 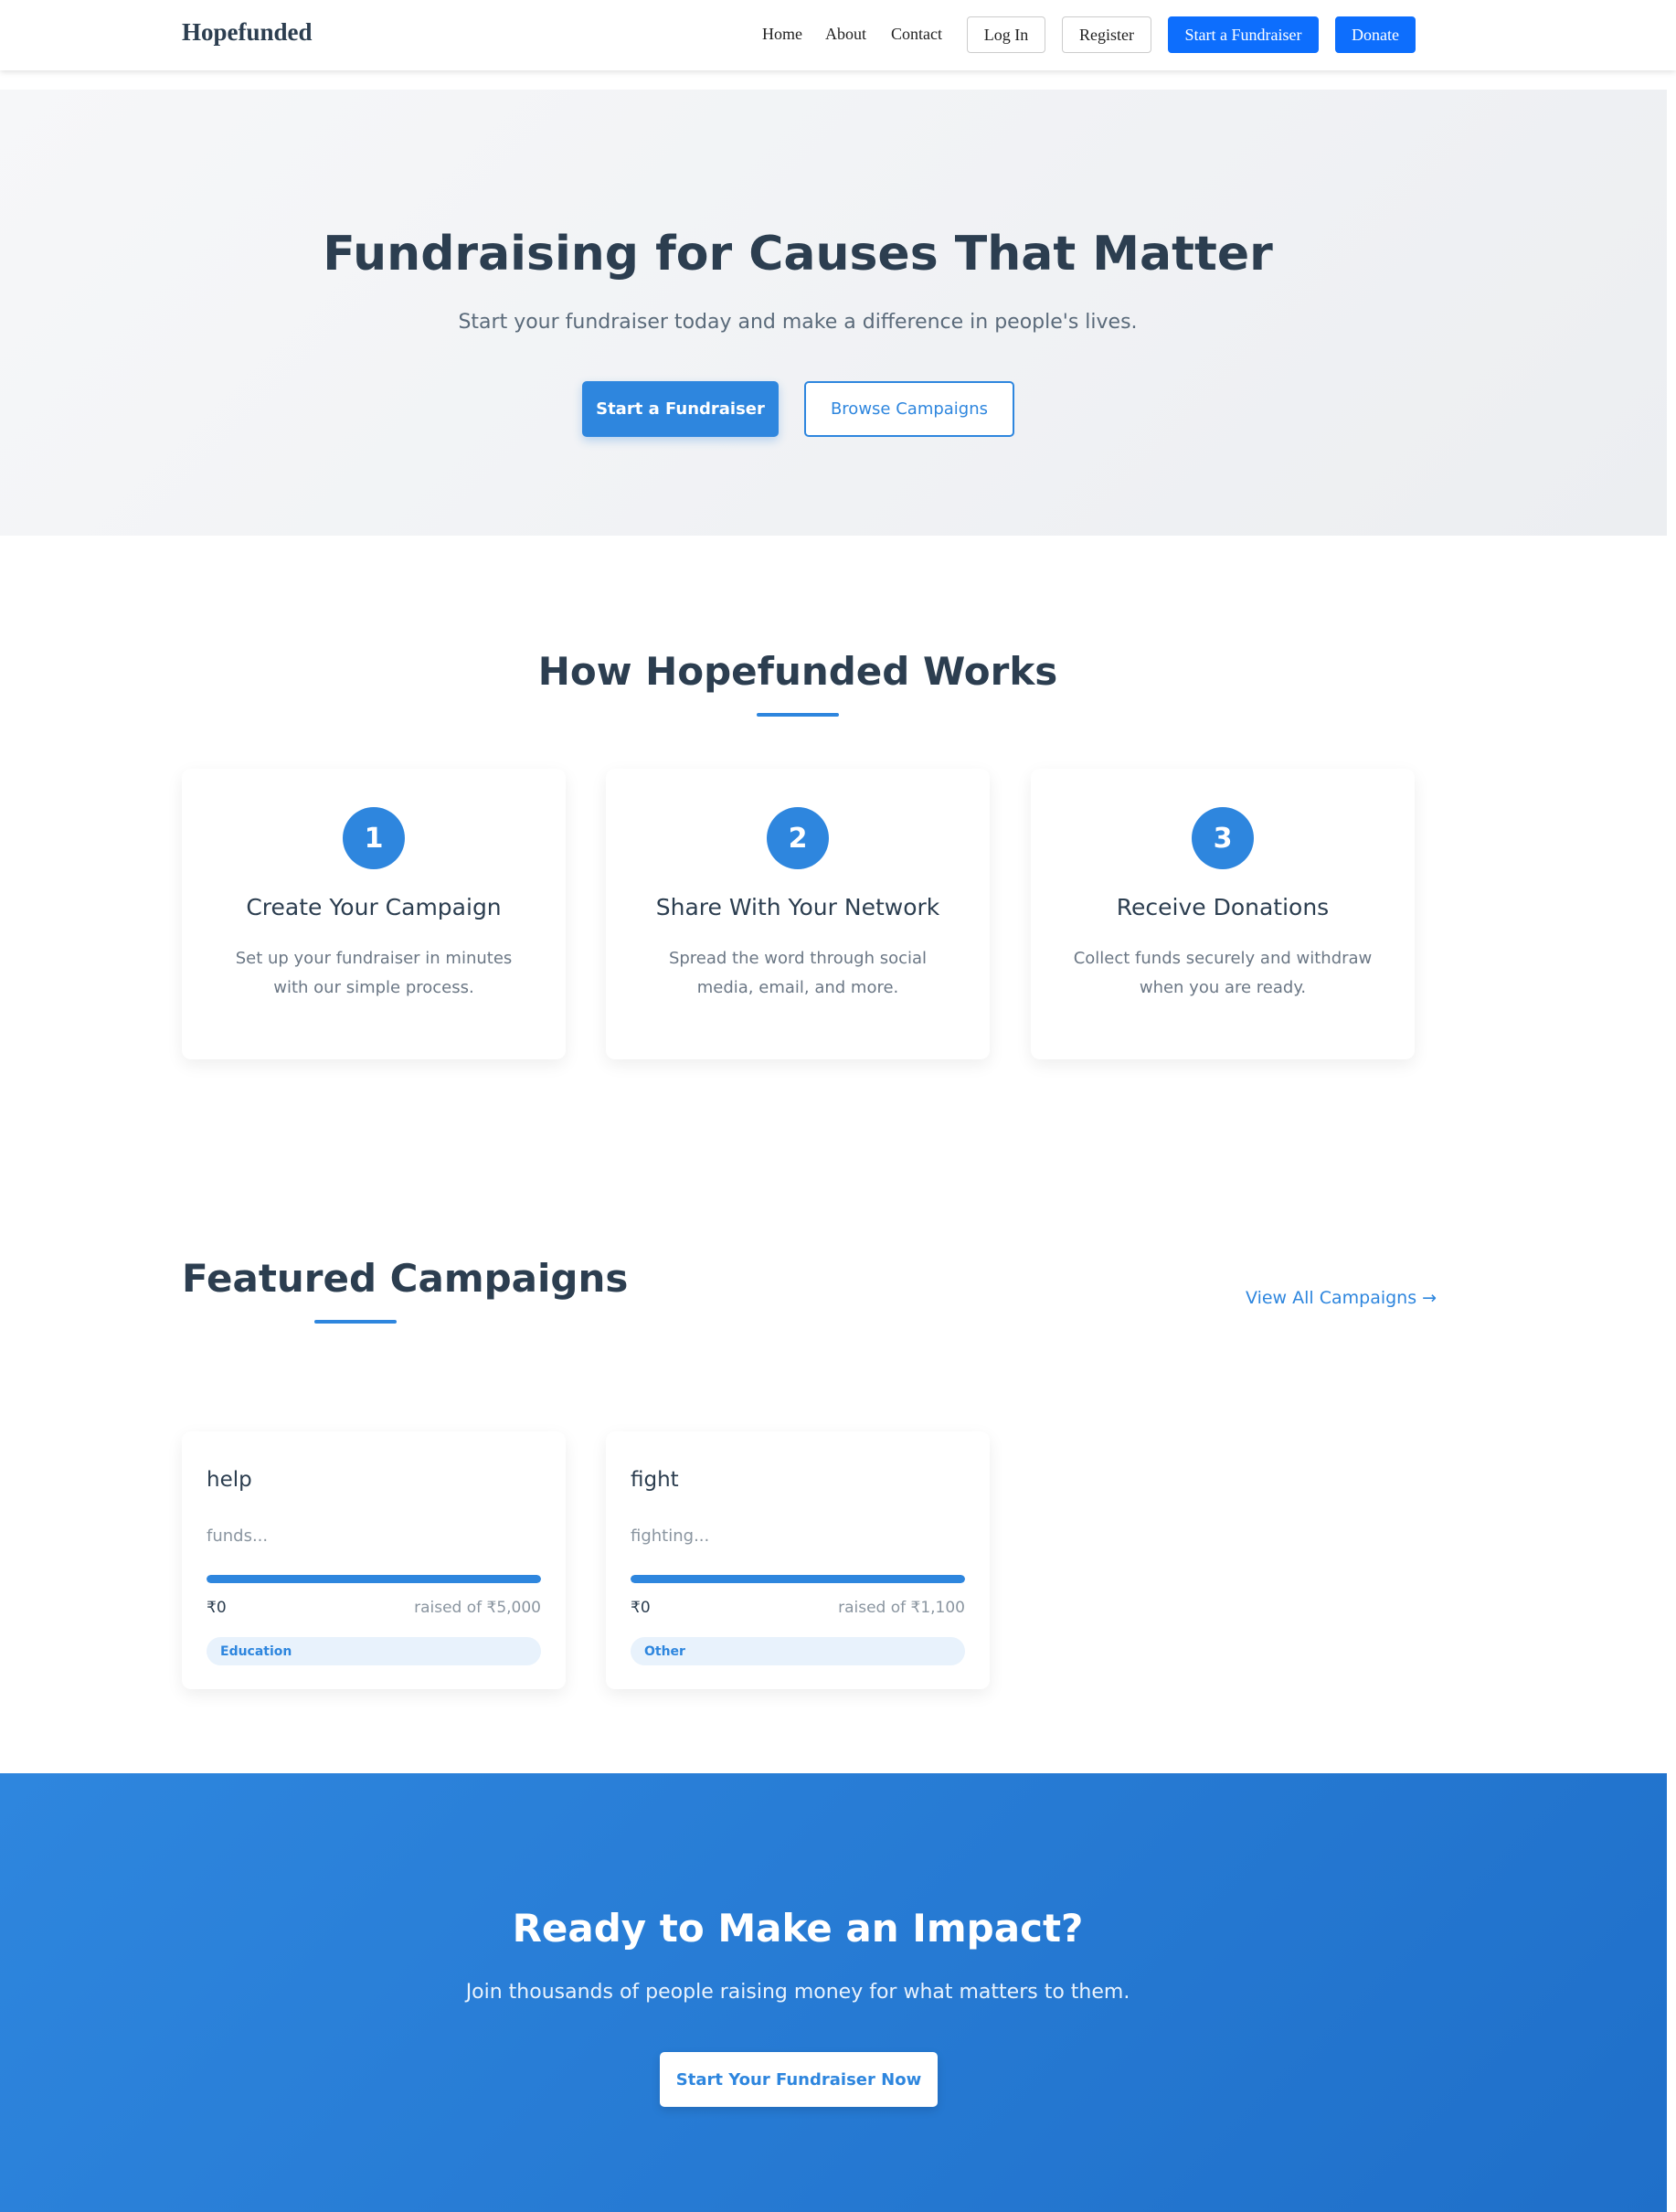 I want to click on start-your-fundraiser-button: Start Your Fundraiser Now, so click(x=799, y=2079).